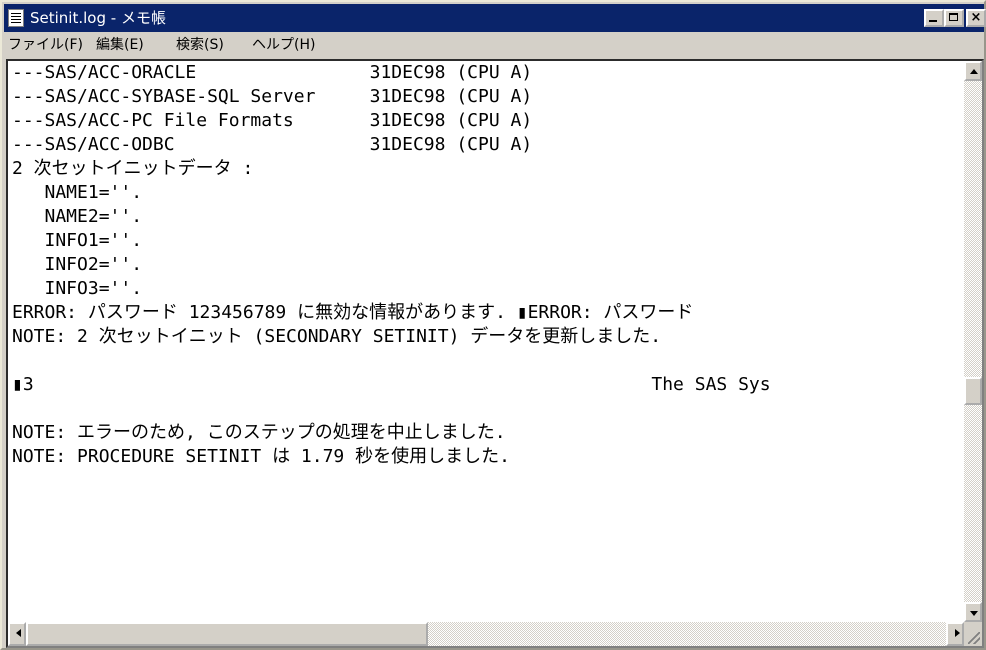 The image size is (986, 650). I want to click on horizontal-scrollbar, so click(486, 634).